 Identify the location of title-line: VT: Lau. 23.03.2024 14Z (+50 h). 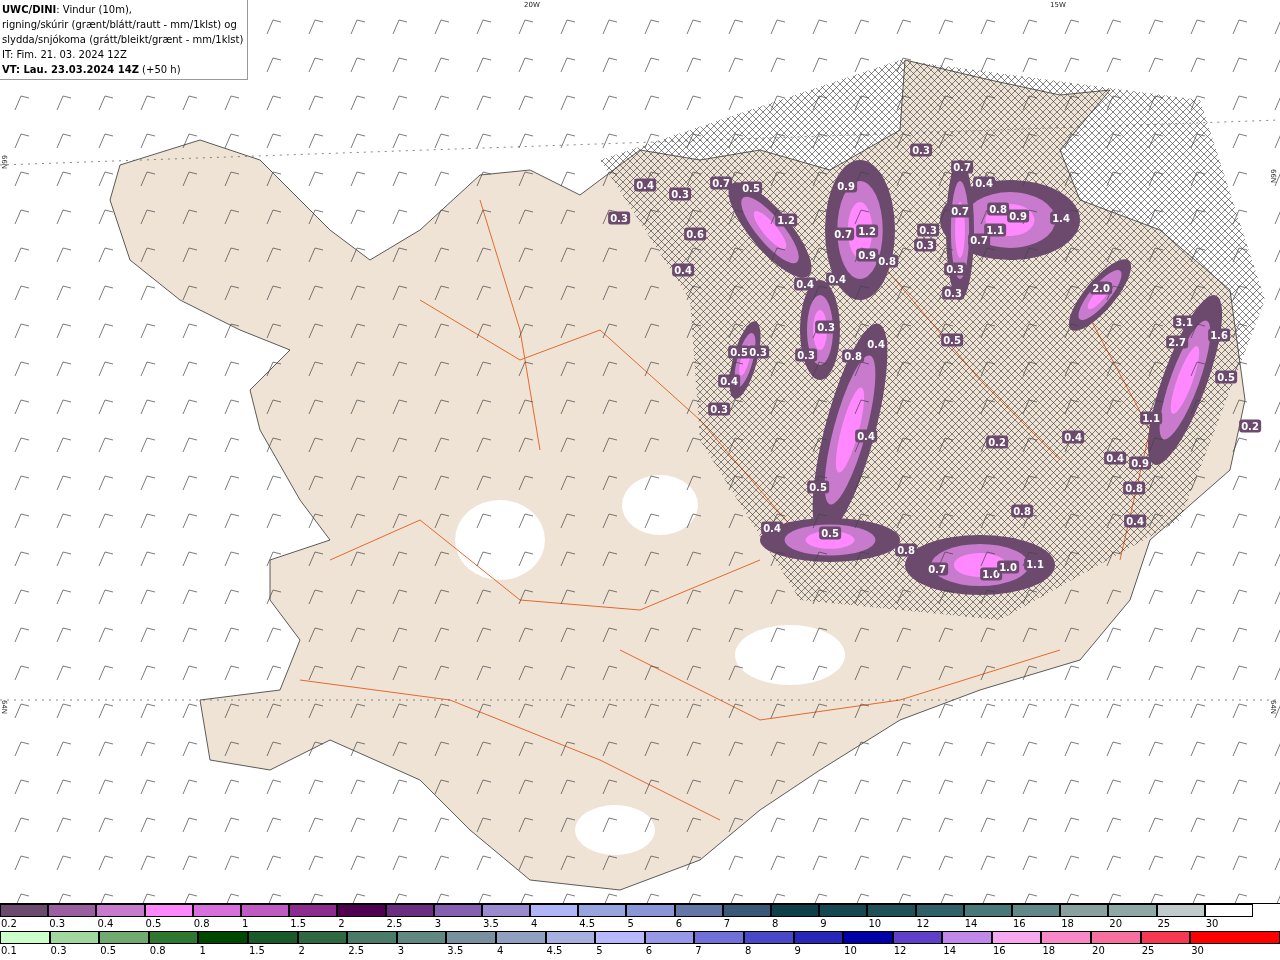
(92, 70).